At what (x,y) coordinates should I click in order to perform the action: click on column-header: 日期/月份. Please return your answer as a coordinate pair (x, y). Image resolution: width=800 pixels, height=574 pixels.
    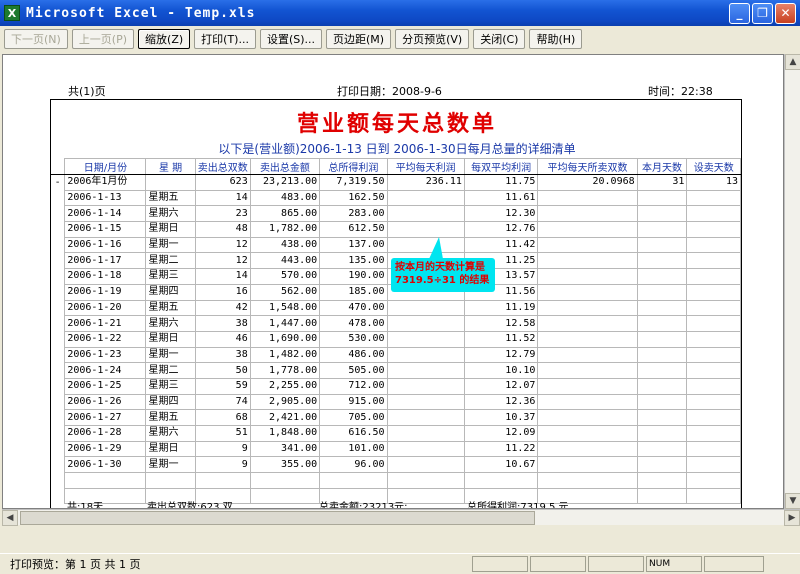
    Looking at the image, I should click on (105, 166).